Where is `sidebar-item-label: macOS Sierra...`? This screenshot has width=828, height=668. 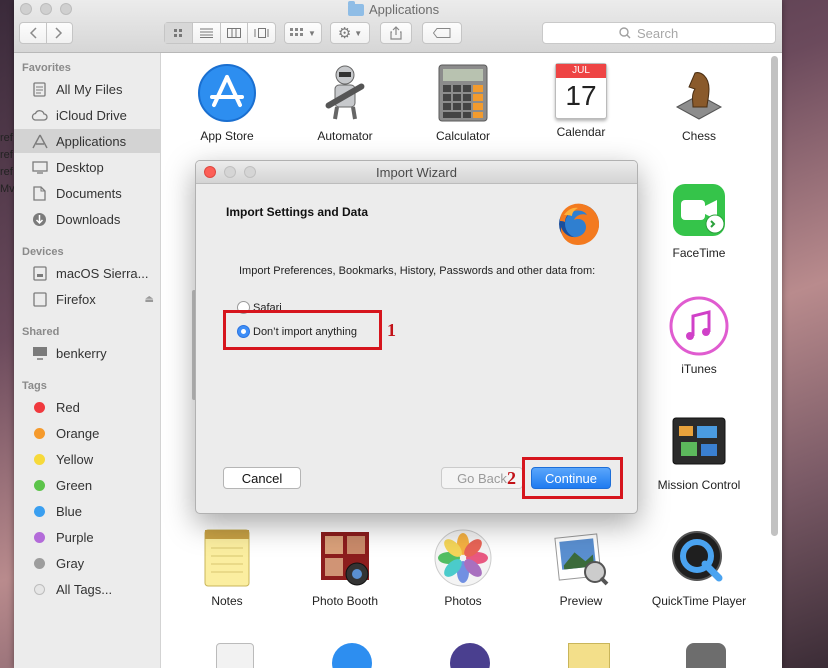
sidebar-item-label: macOS Sierra... is located at coordinates (102, 273).